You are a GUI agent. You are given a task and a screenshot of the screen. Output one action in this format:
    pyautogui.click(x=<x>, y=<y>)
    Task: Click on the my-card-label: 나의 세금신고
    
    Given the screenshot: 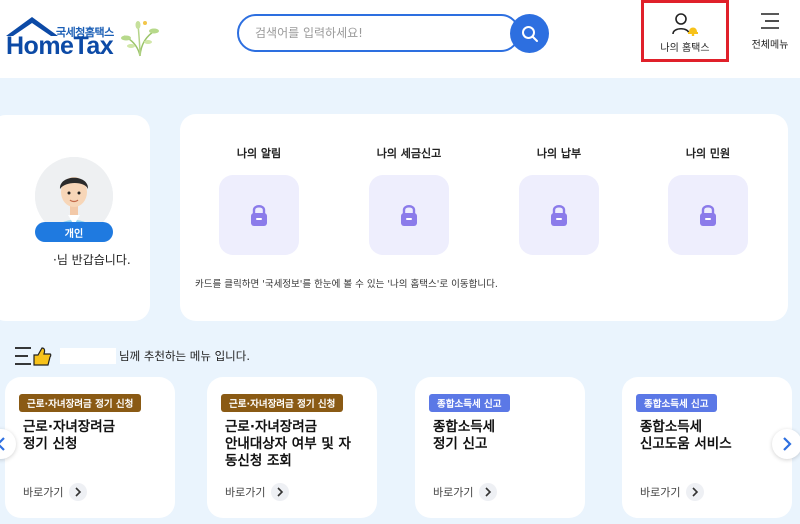 What is the action you would take?
    pyautogui.click(x=409, y=153)
    